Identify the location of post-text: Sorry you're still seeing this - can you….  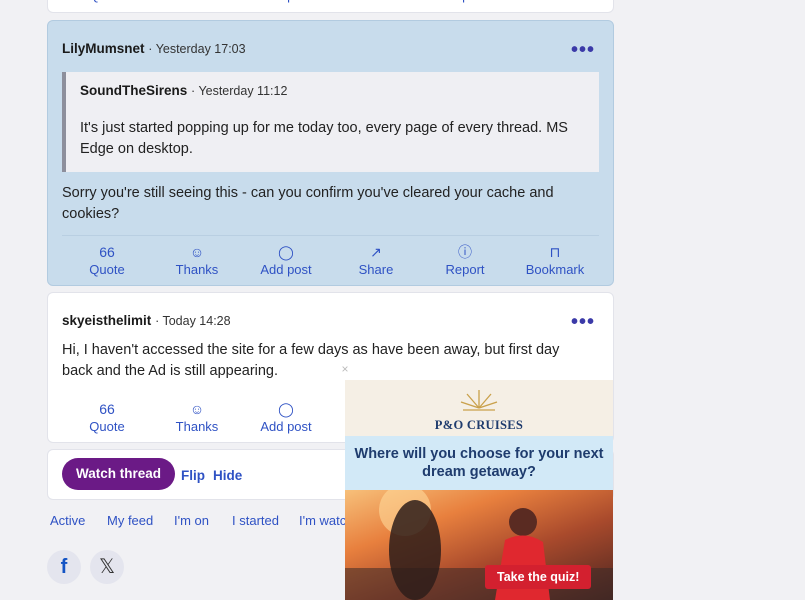
(308, 203).